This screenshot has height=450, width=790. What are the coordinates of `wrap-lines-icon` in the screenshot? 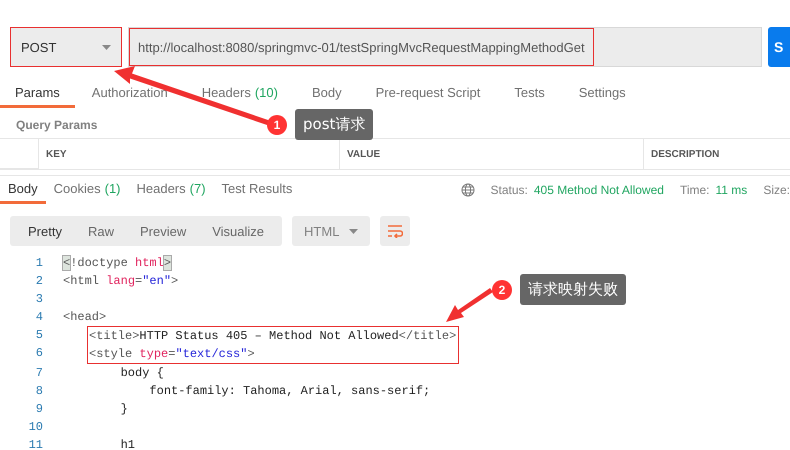 It's located at (395, 231).